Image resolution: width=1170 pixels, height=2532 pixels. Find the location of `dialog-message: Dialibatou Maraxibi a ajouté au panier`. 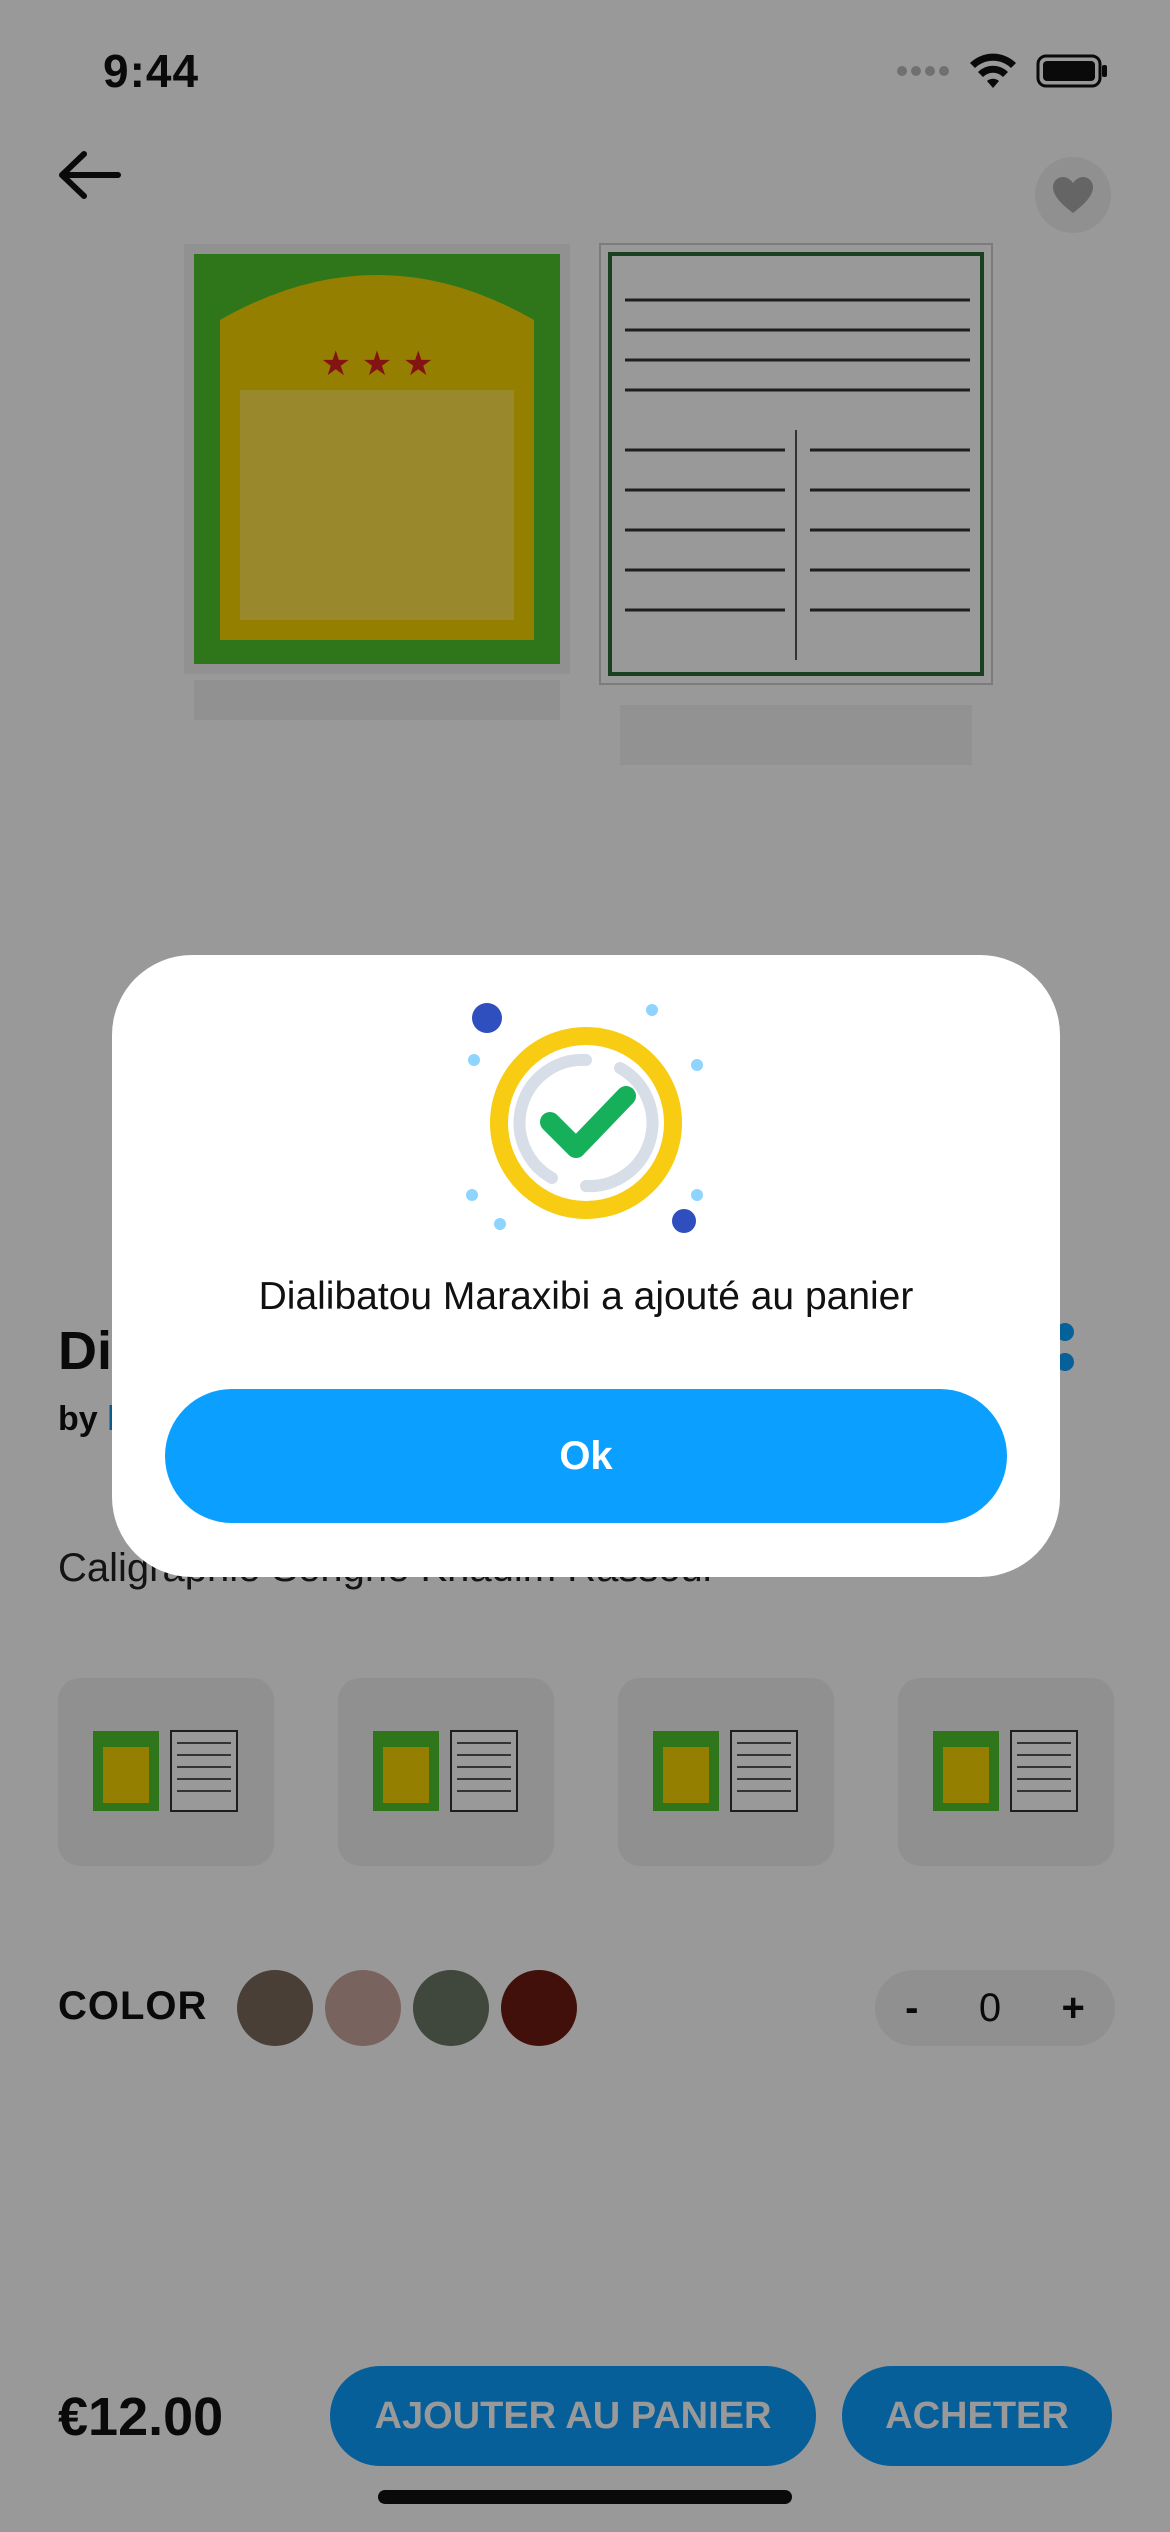

dialog-message: Dialibatou Maraxibi a ajouté au panier is located at coordinates (586, 1296).